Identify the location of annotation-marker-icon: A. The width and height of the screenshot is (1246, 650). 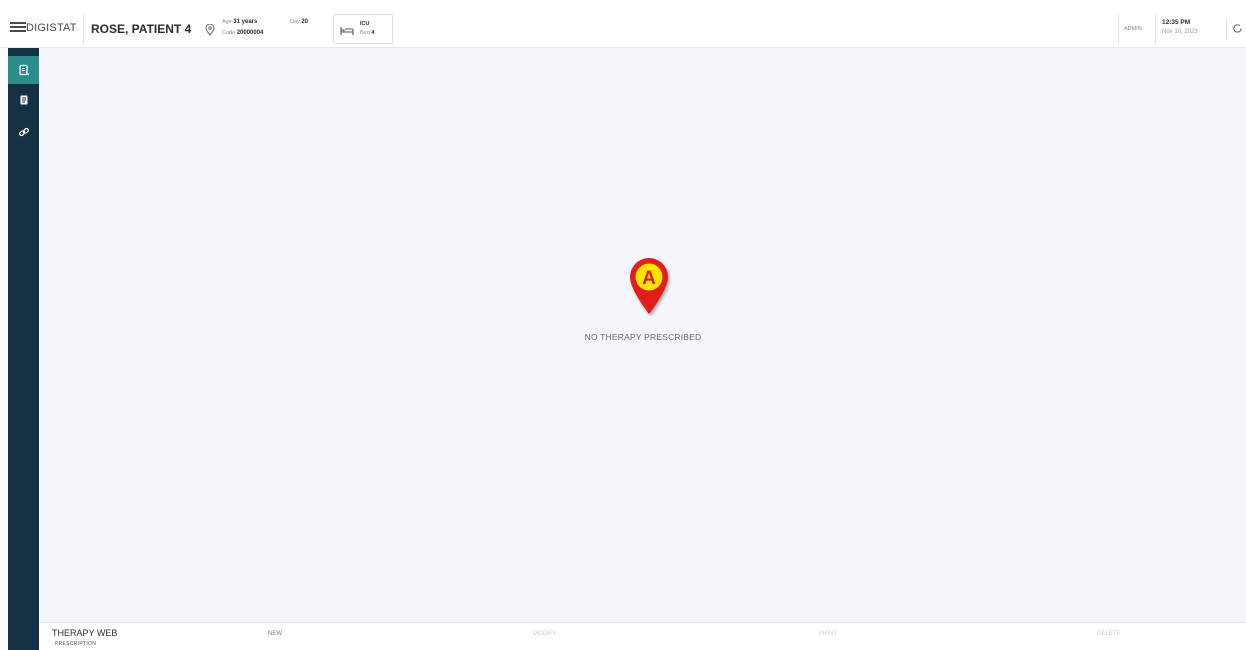
(649, 286).